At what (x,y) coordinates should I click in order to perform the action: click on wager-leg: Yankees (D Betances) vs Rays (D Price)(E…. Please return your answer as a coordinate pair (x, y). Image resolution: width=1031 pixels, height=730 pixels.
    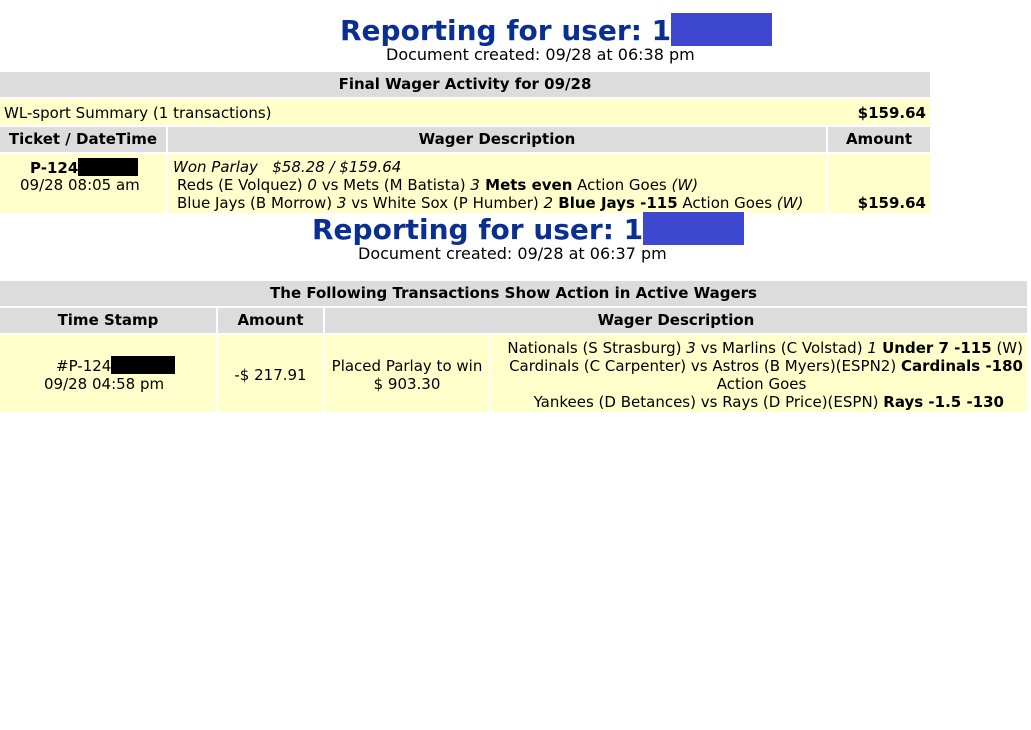
    Looking at the image, I should click on (747, 402).